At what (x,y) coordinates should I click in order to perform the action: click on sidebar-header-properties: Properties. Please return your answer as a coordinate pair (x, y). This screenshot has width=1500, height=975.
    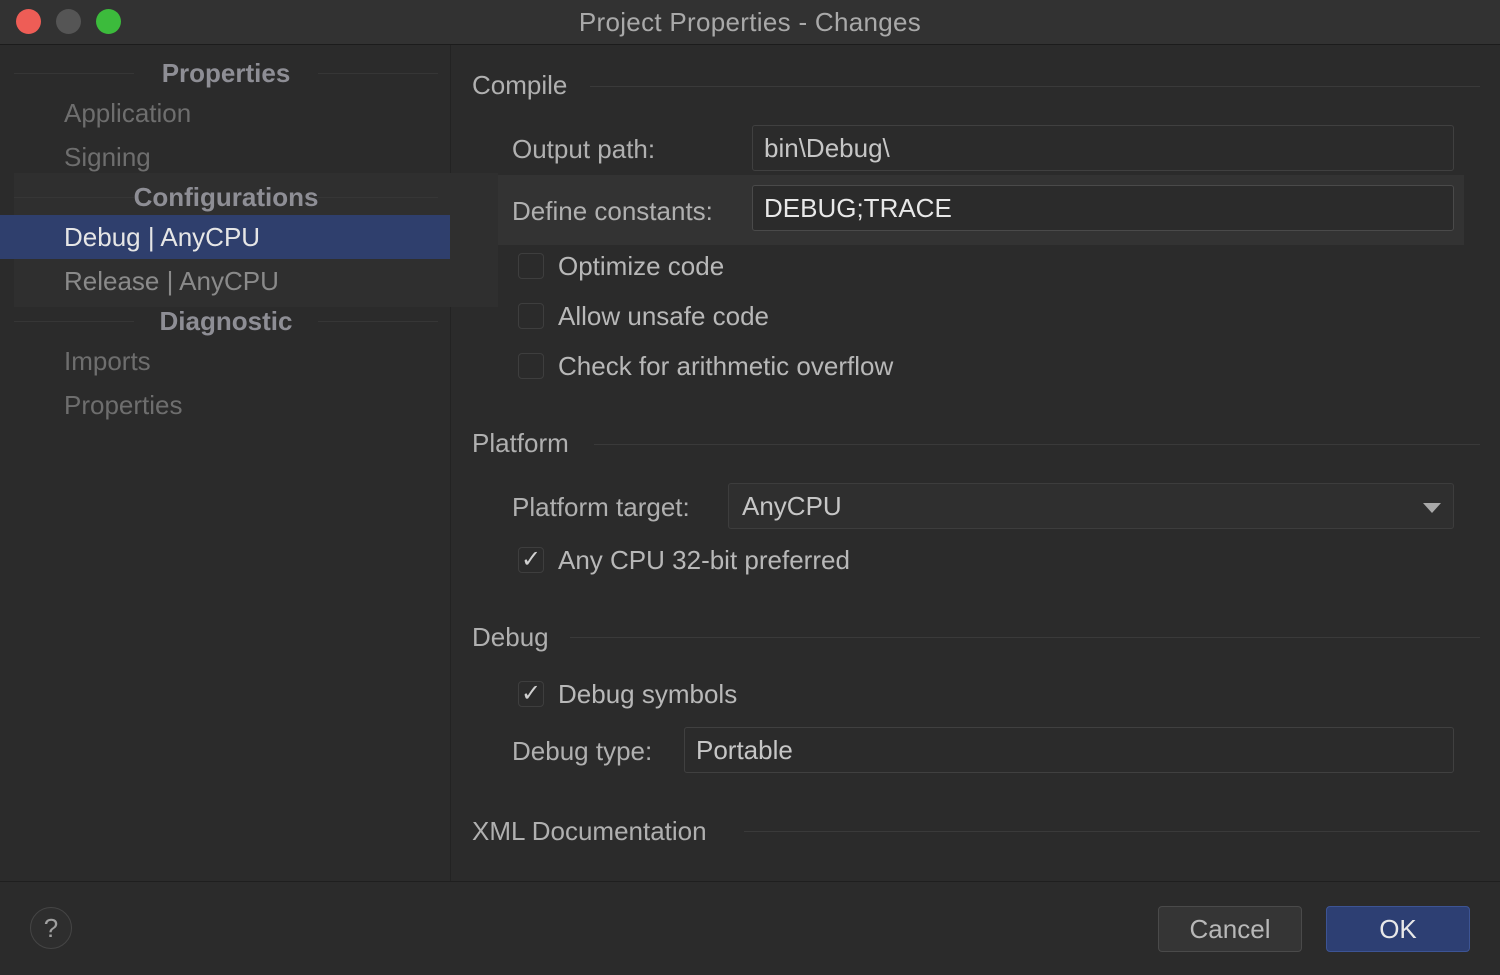
    Looking at the image, I should click on (226, 73).